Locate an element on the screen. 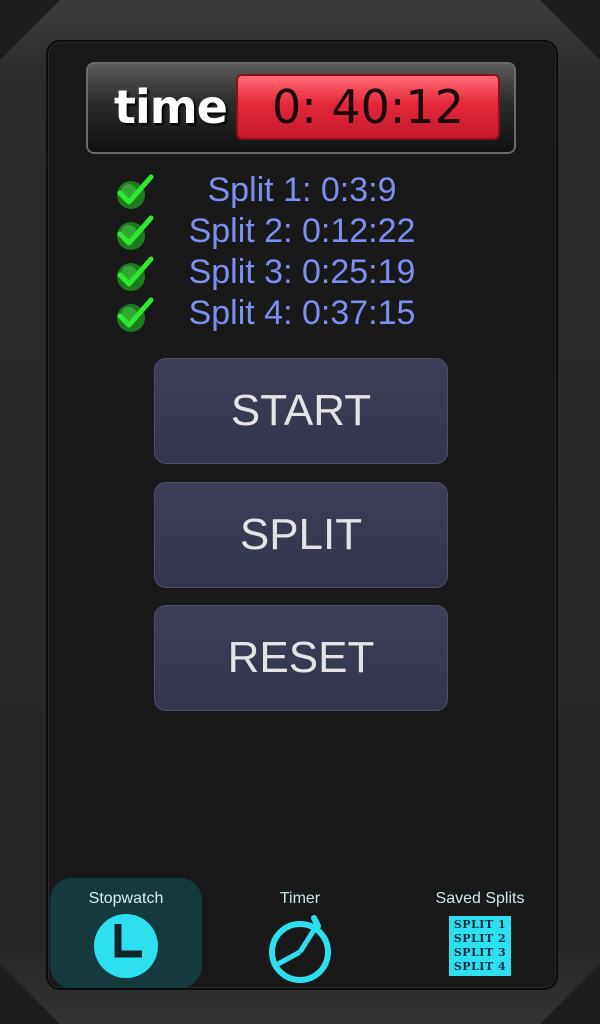 Image resolution: width=600 pixels, height=1024 pixels. tab-timer: Timer is located at coordinates (300, 933).